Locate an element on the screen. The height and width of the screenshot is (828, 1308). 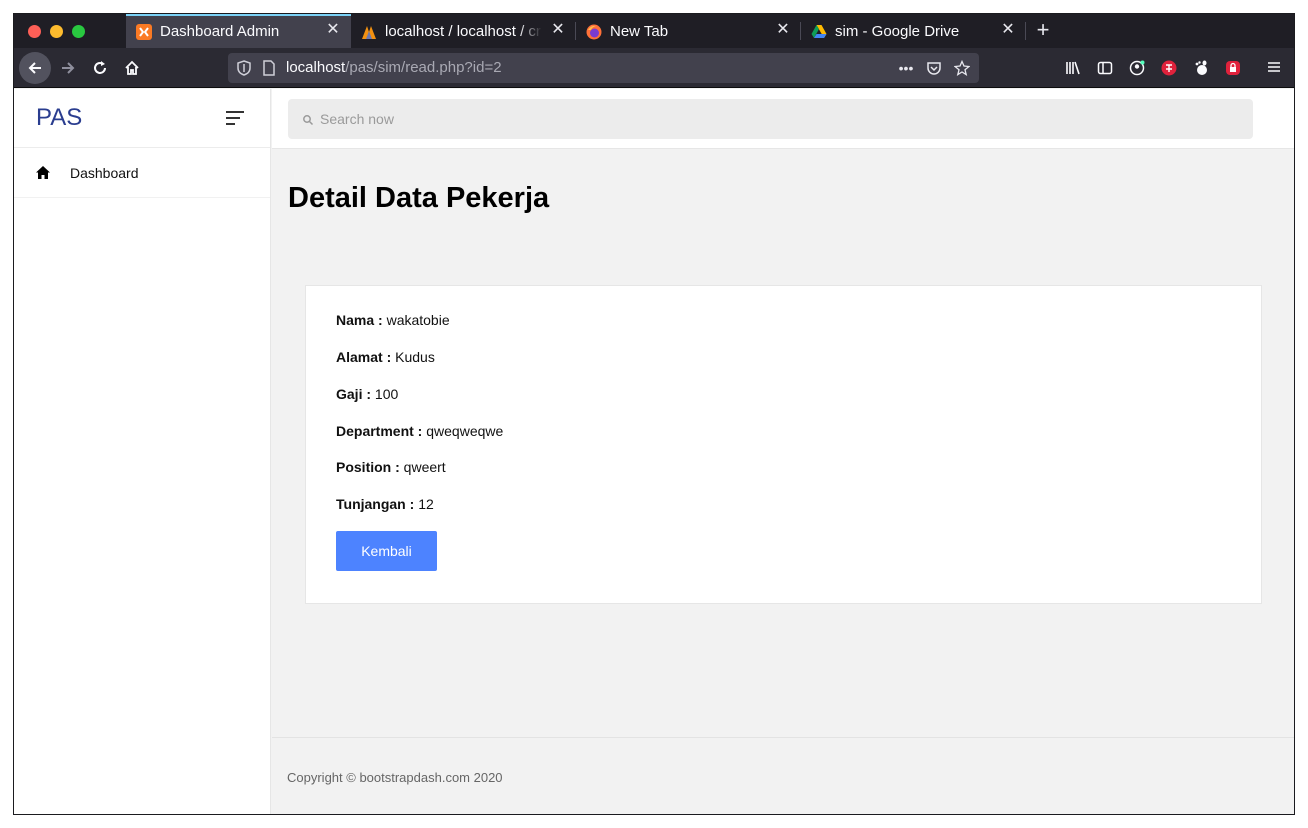
pocket-icon is located at coordinates (934, 68).